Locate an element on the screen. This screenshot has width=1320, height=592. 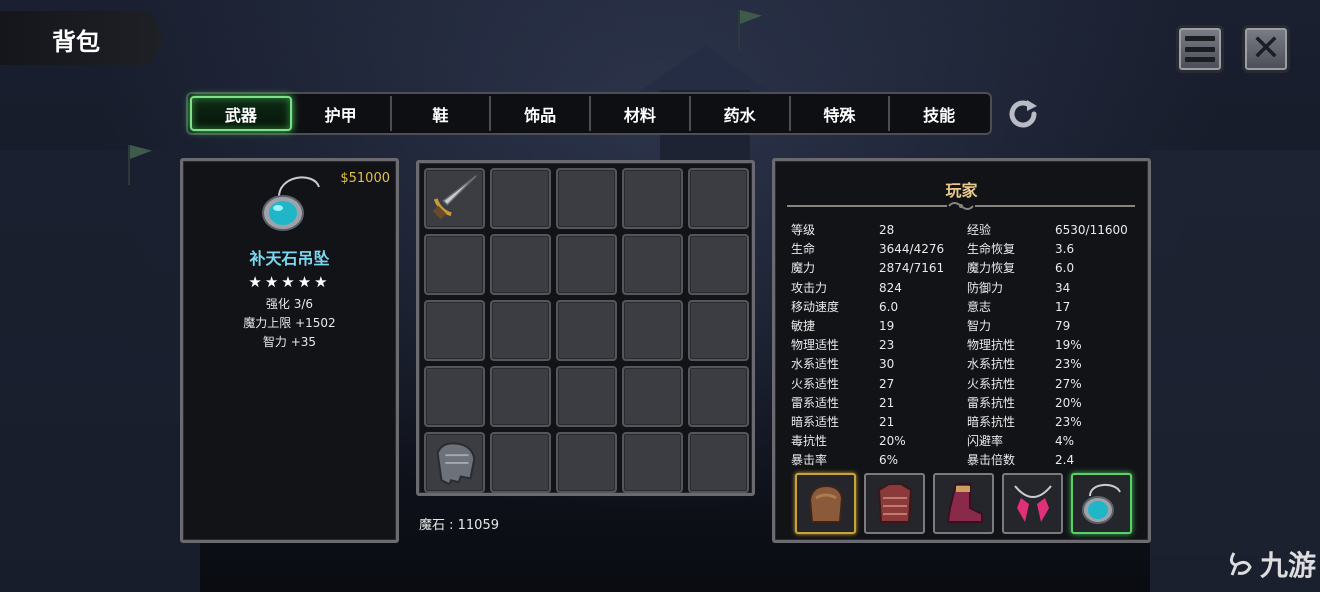
stat-label: 水系适性 is located at coordinates (815, 364).